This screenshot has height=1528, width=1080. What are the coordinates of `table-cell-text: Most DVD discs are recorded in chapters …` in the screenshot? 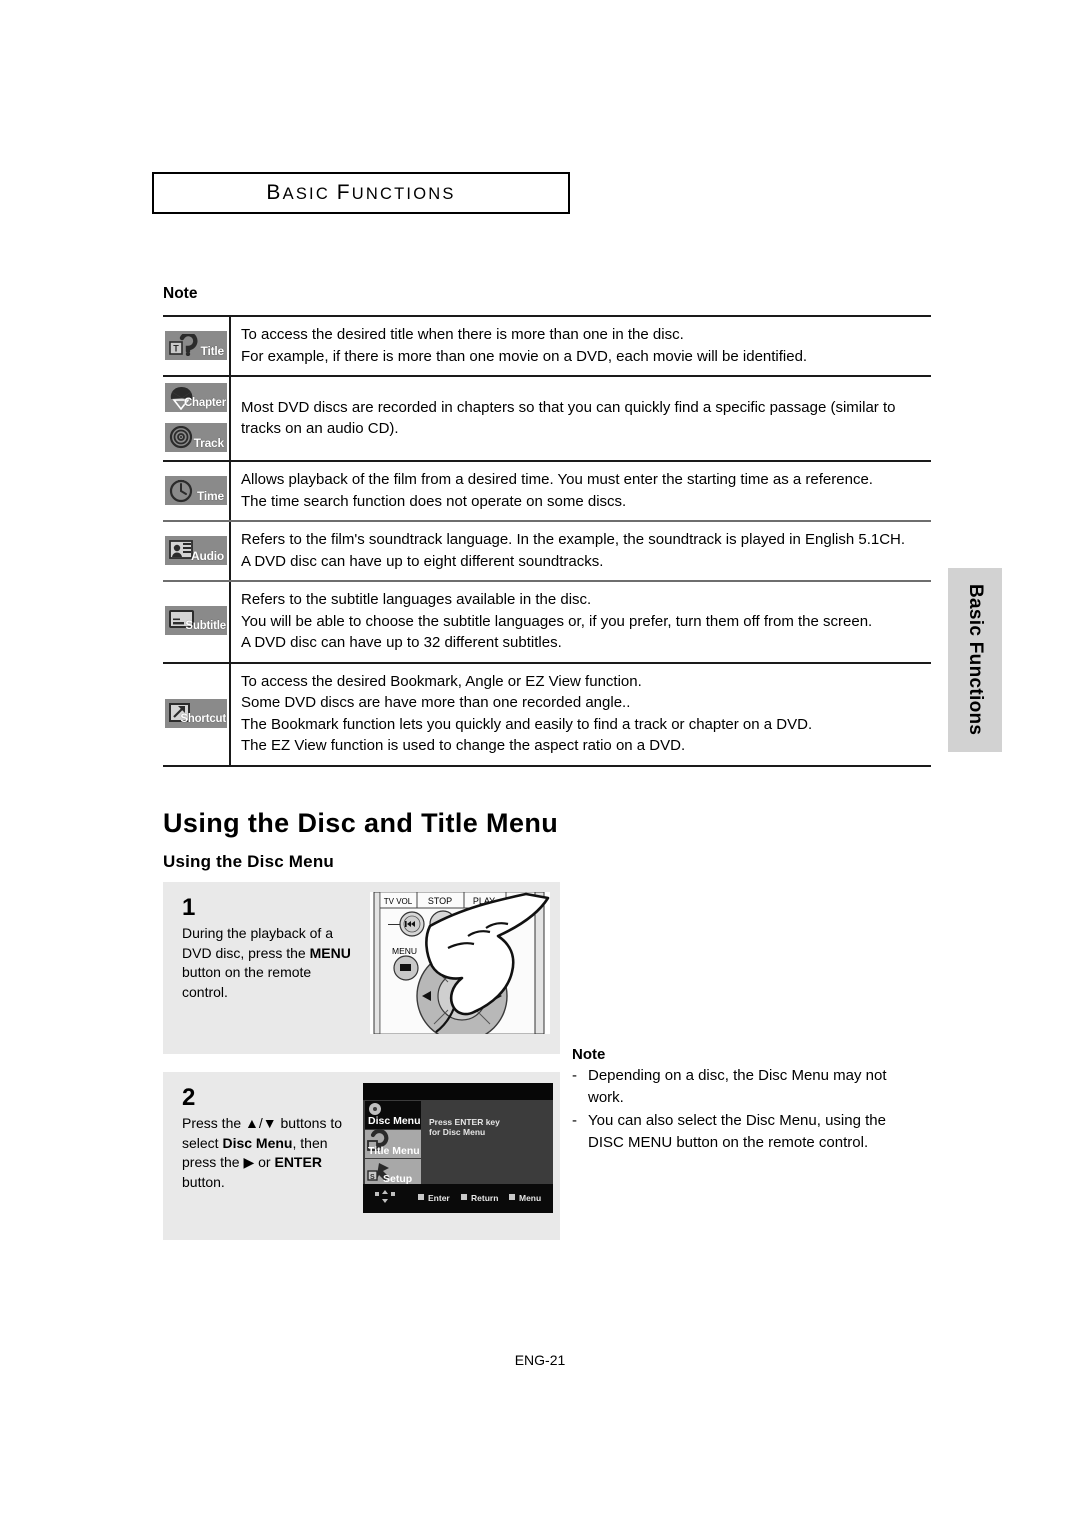 It's located at (581, 418).